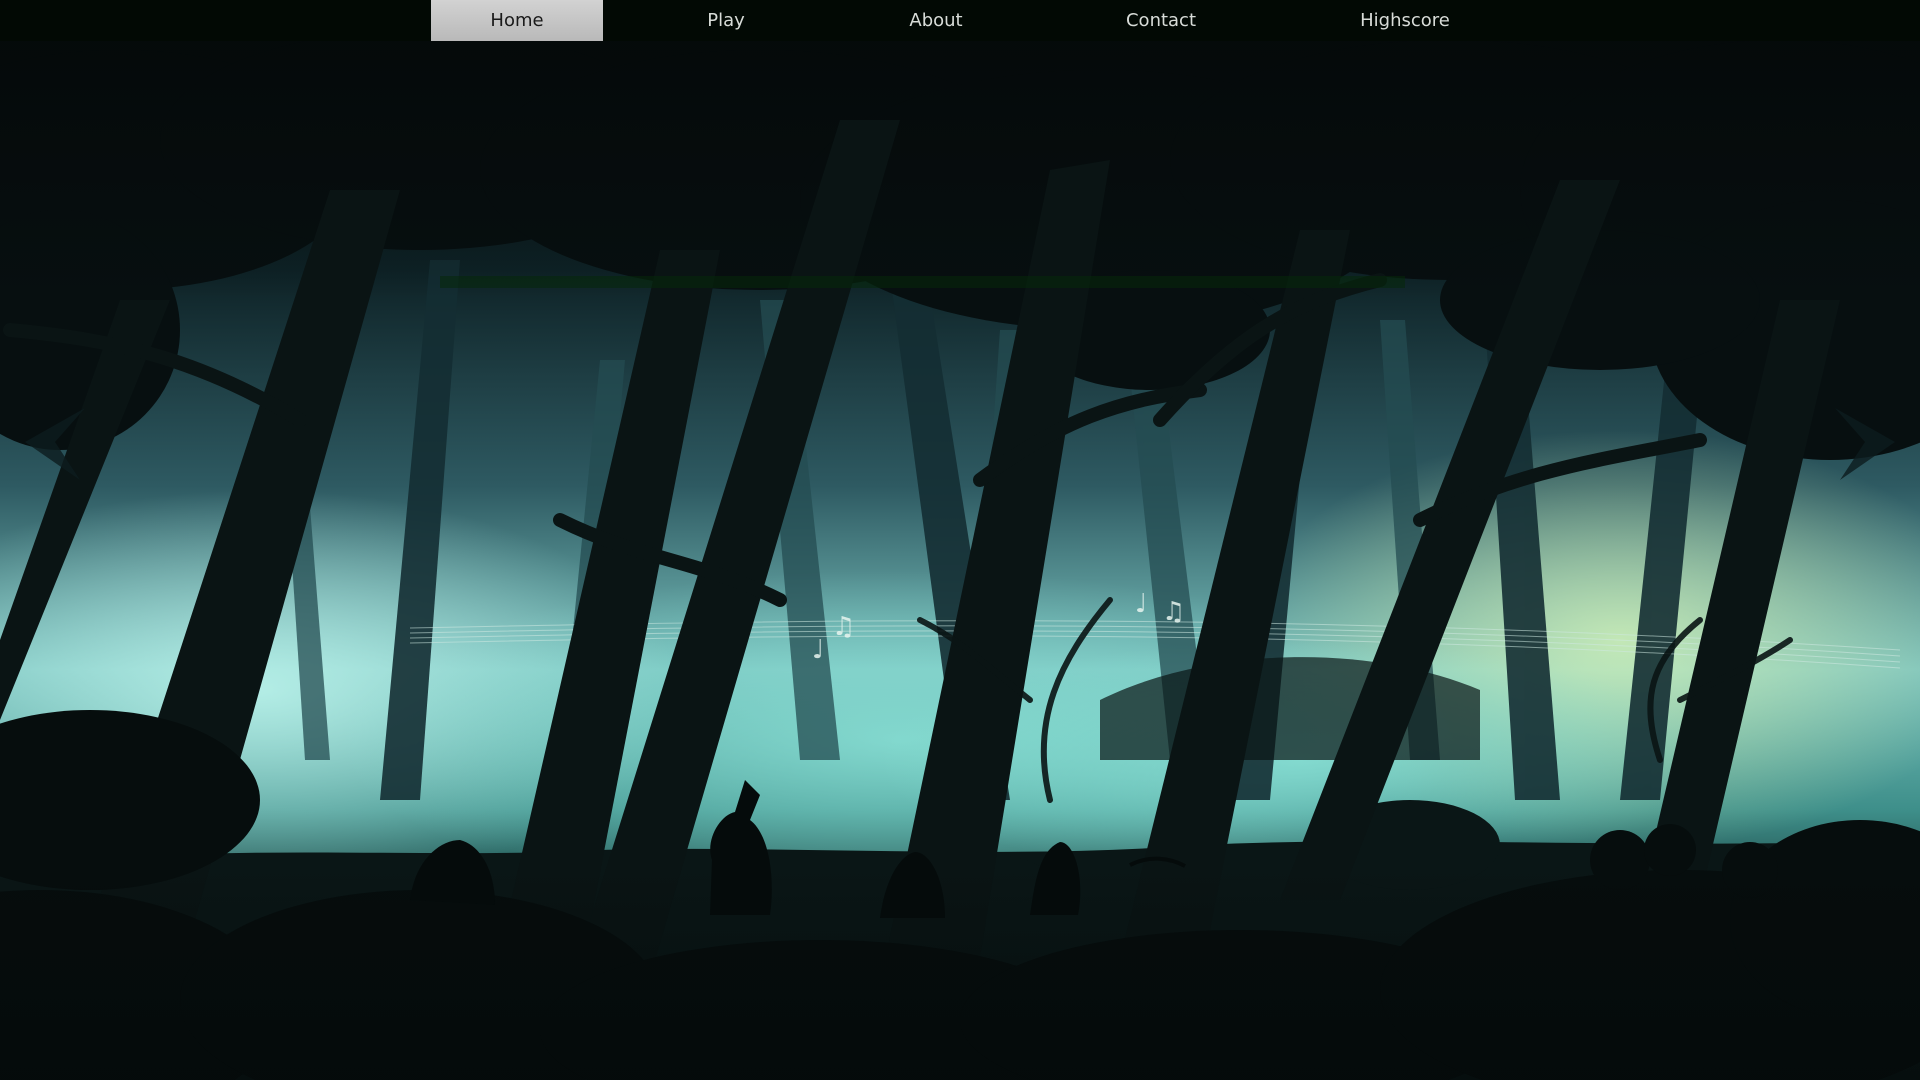 This screenshot has height=1080, width=1920. Describe the element at coordinates (922, 282) in the screenshot. I see `content-divider` at that location.